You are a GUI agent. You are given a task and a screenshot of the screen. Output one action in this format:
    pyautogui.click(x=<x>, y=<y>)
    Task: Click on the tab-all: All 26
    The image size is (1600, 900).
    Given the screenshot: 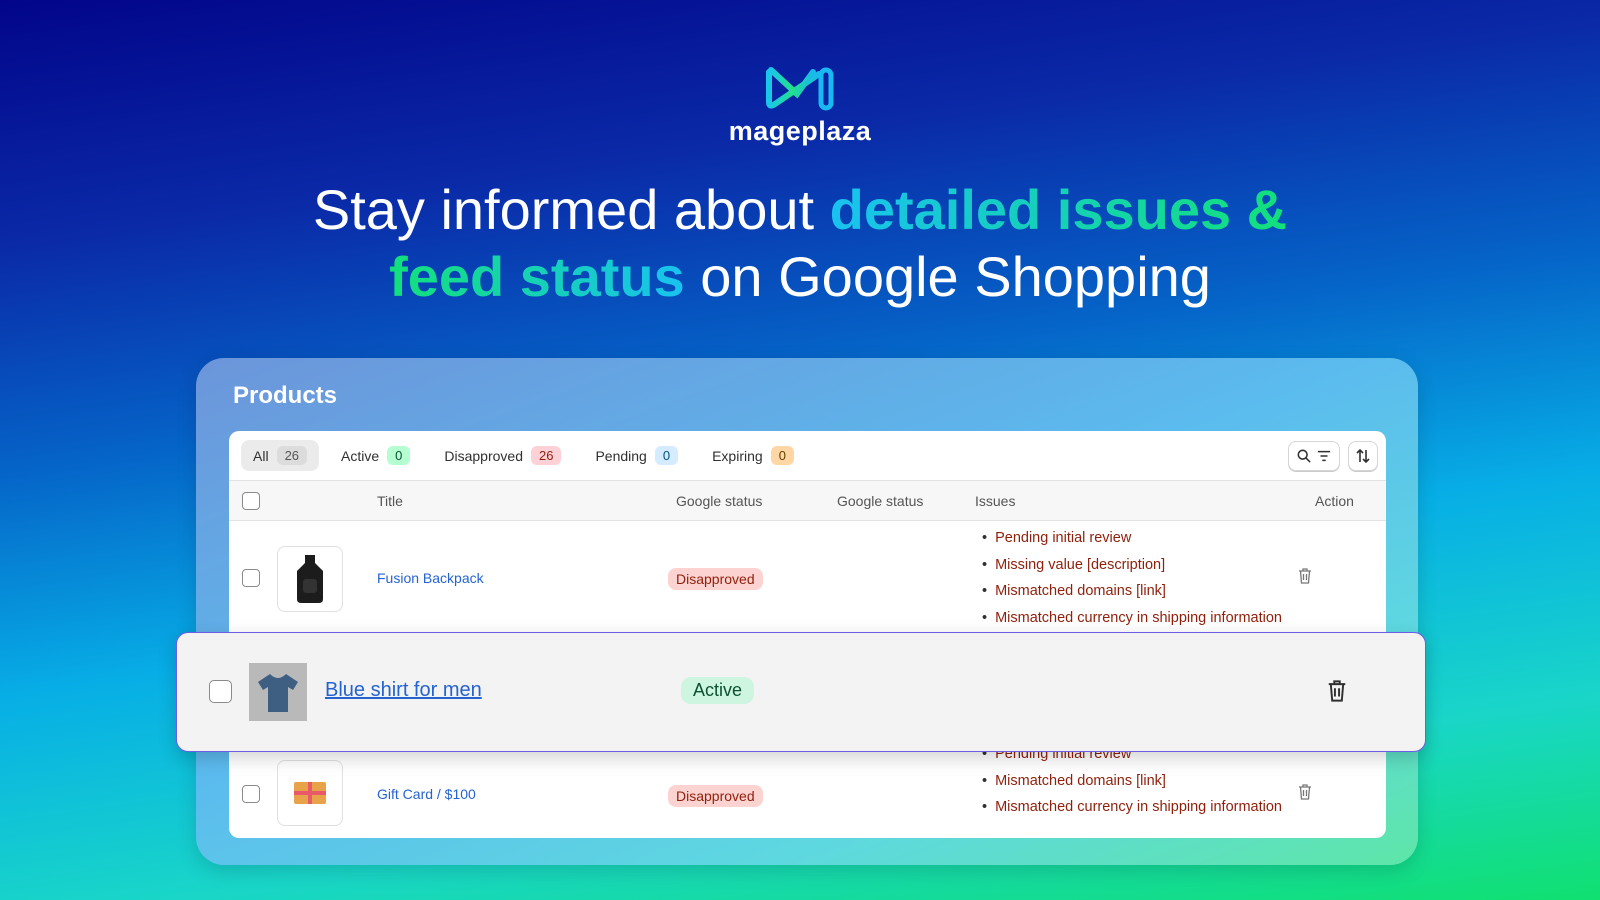 What is the action you would take?
    pyautogui.click(x=280, y=455)
    